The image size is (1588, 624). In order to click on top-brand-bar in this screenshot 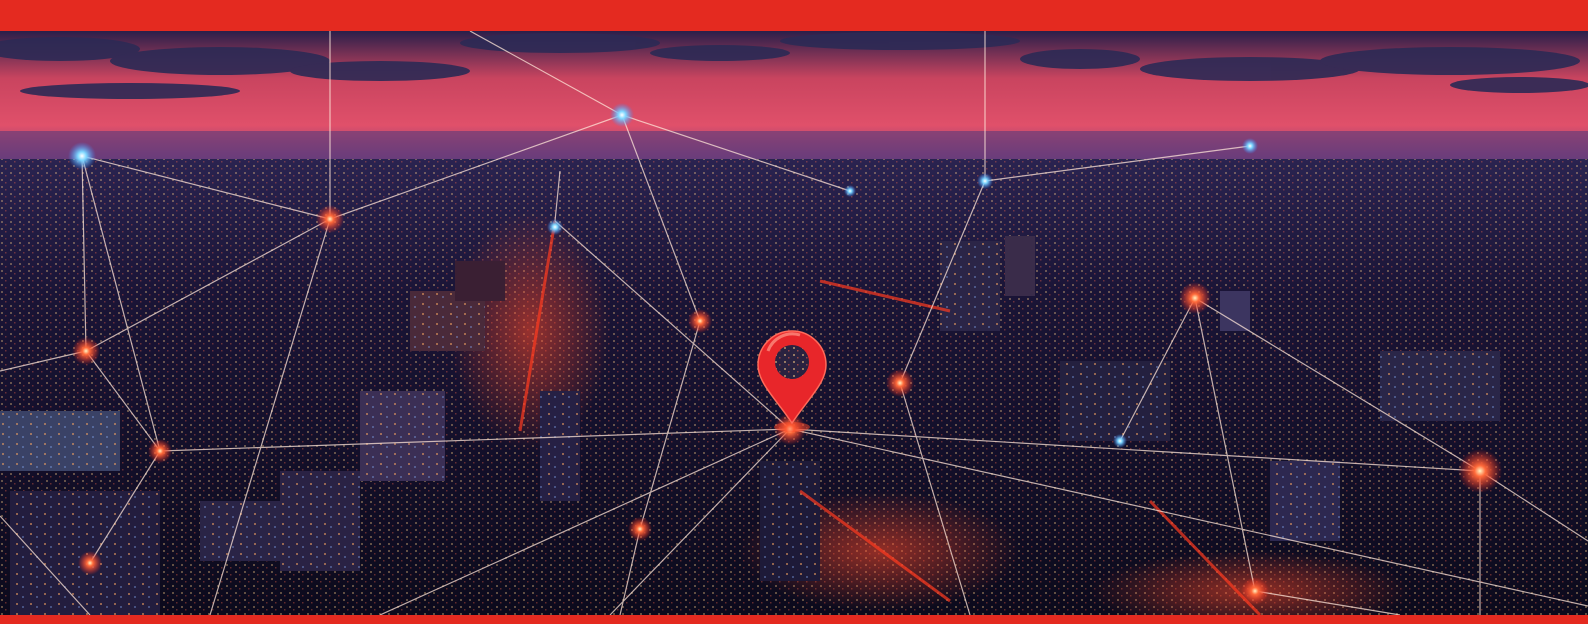, I will do `click(794, 15)`.